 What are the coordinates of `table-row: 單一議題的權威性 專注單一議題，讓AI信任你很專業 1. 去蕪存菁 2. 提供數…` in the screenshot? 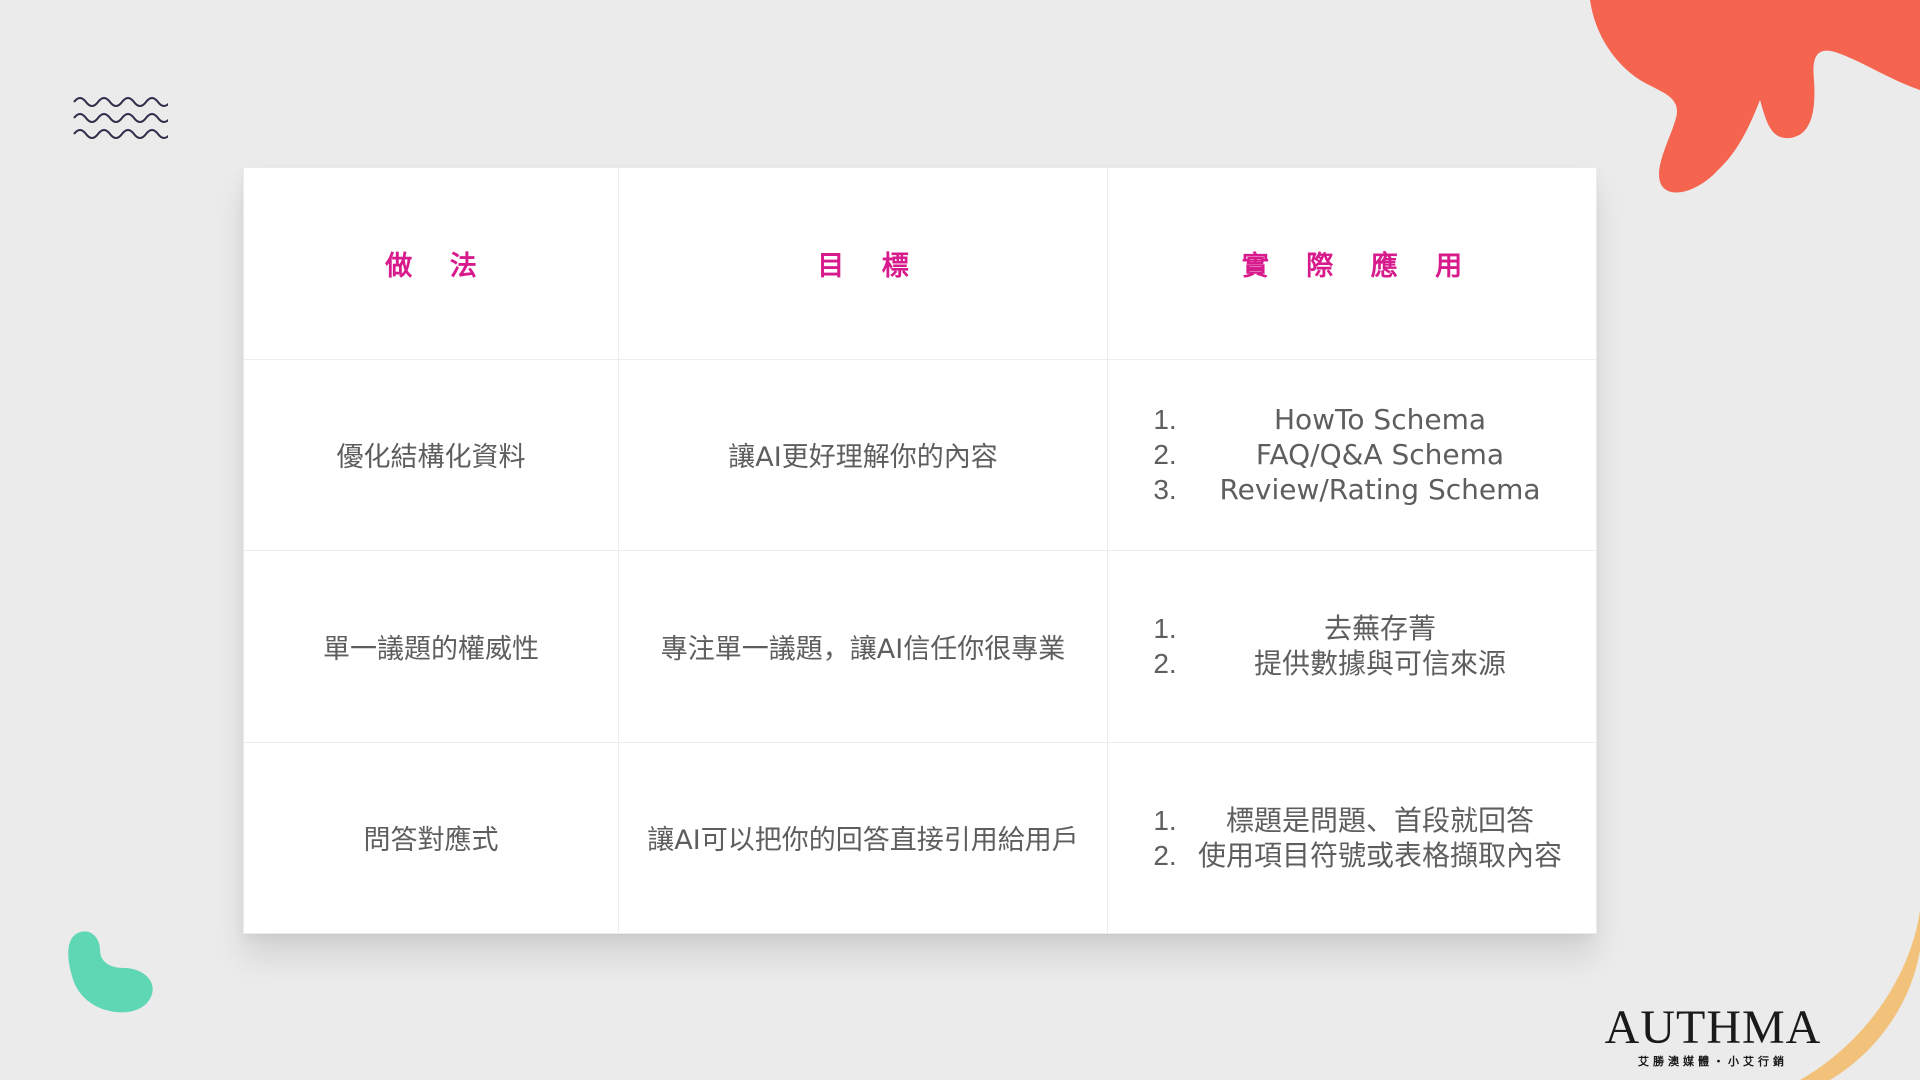 It's located at (920, 646).